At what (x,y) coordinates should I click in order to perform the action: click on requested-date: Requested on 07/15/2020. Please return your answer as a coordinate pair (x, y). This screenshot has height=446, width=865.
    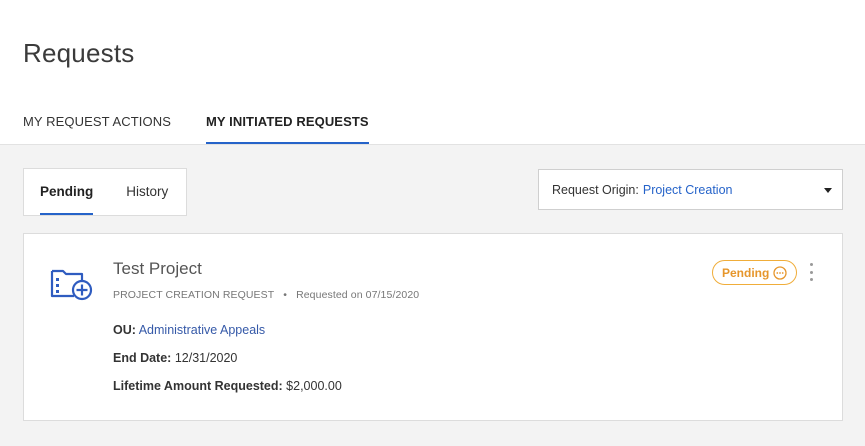
    Looking at the image, I should click on (358, 295).